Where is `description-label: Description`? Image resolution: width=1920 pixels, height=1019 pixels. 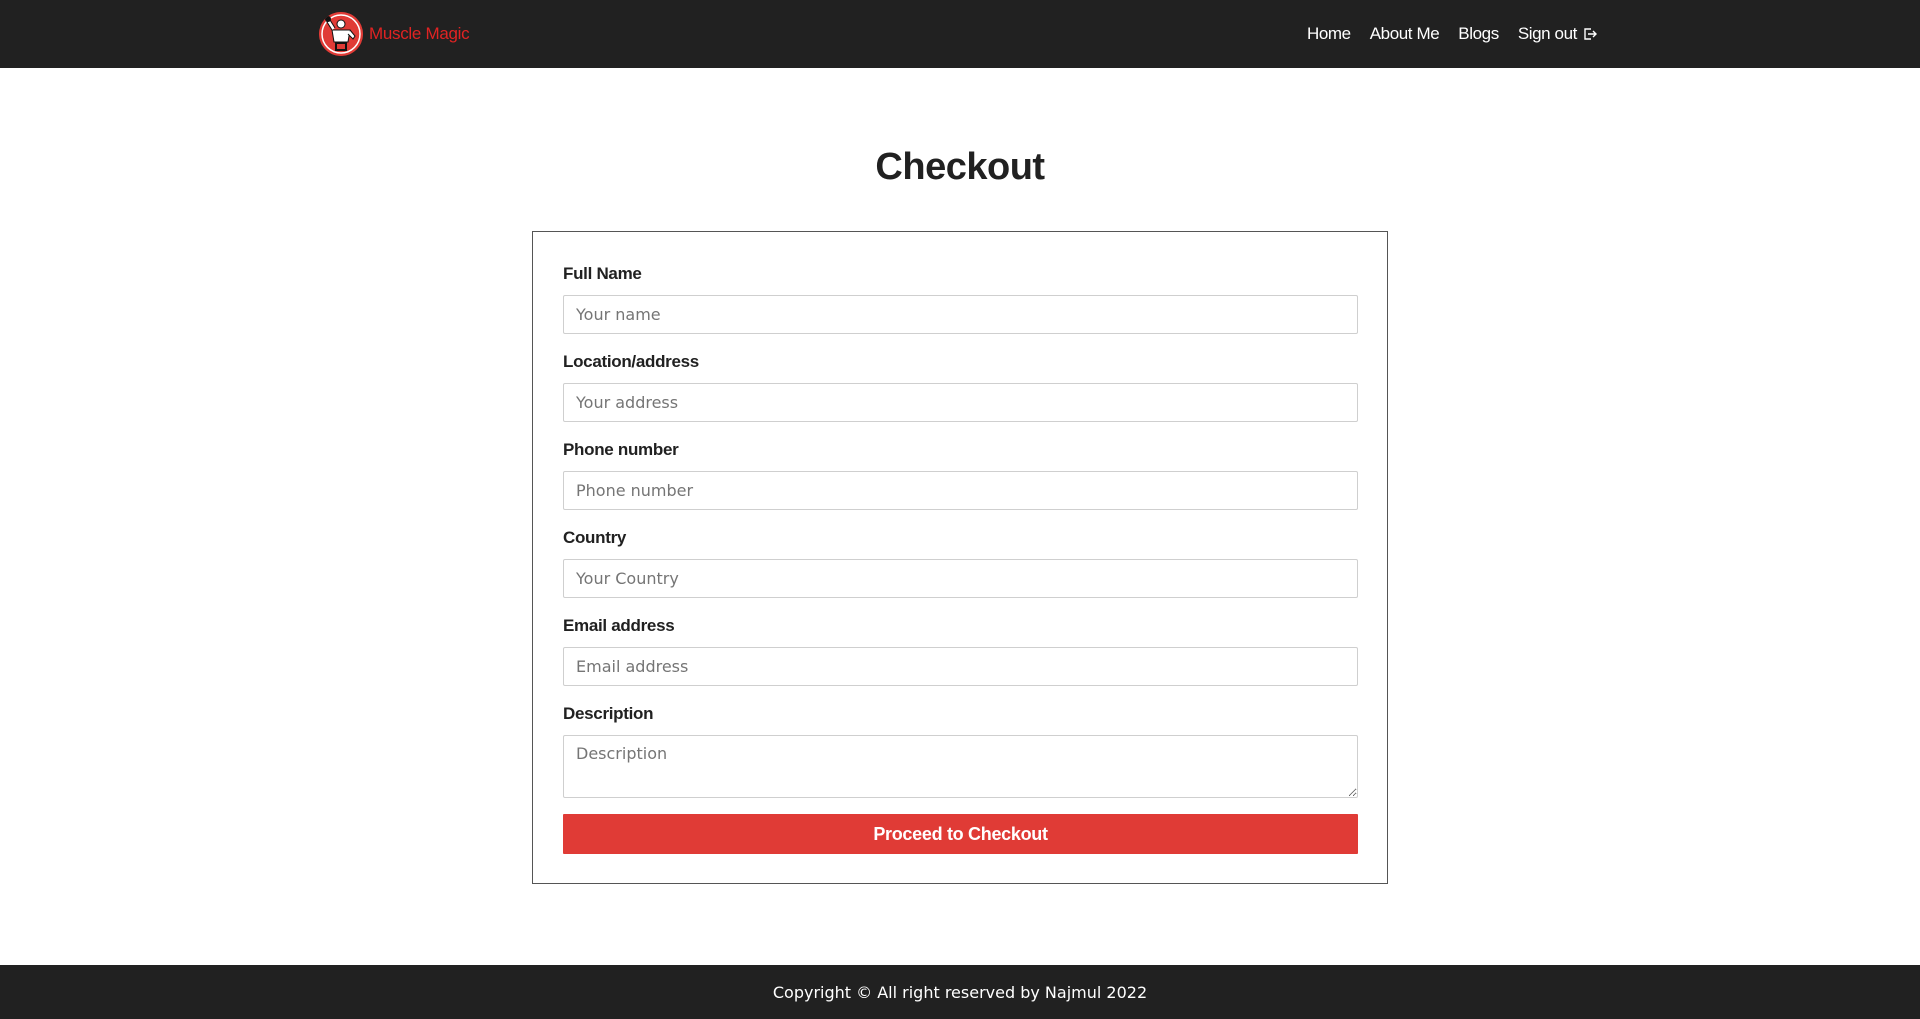 description-label: Description is located at coordinates (608, 713).